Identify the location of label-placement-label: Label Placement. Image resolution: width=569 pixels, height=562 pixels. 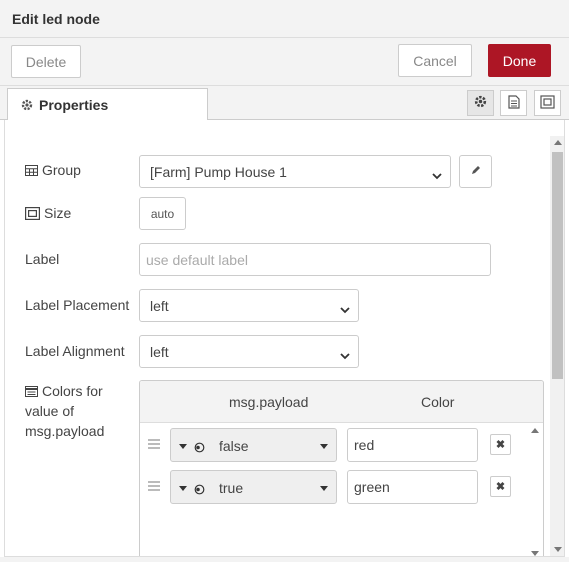
(77, 305).